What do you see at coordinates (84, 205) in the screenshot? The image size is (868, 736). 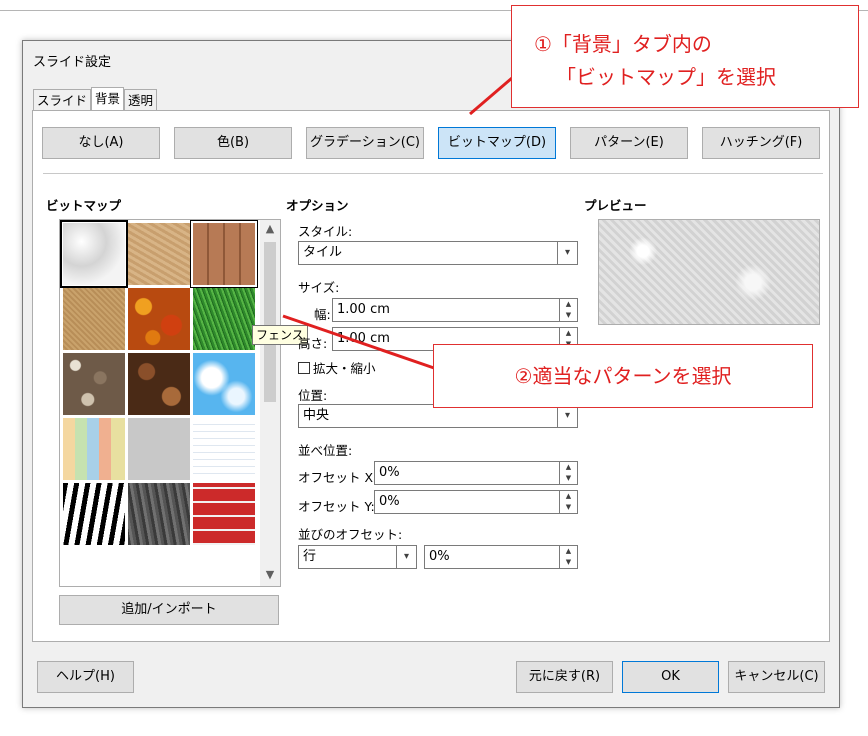 I see `bitmap-heading: ビットマップ` at bounding box center [84, 205].